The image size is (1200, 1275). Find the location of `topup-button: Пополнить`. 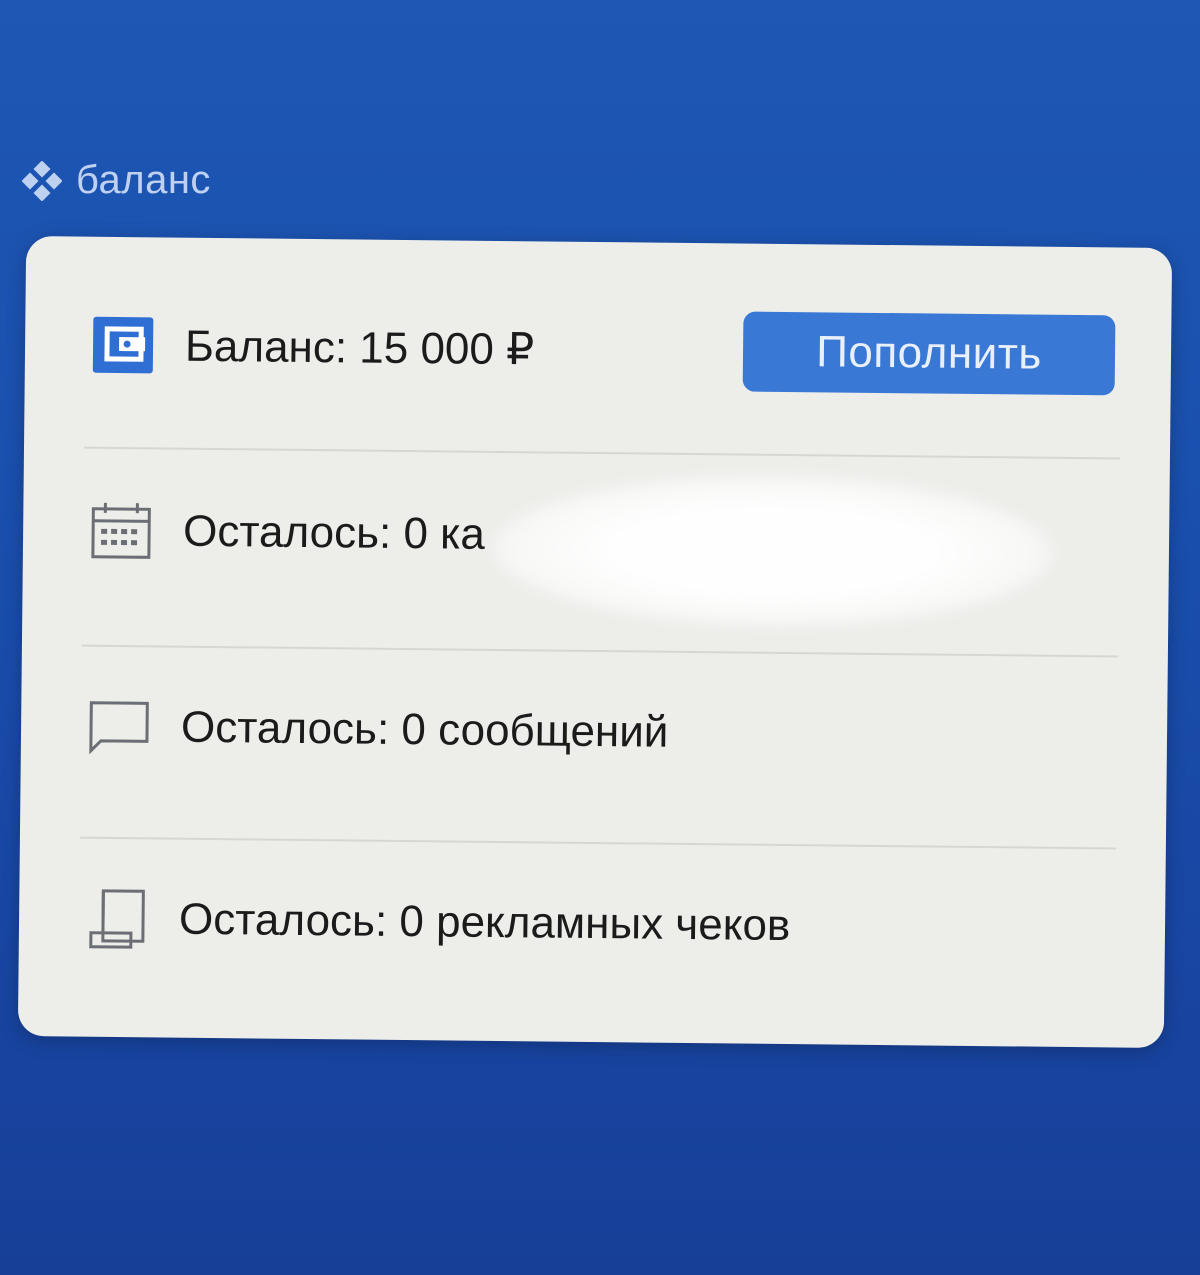

topup-button: Пополнить is located at coordinates (929, 353).